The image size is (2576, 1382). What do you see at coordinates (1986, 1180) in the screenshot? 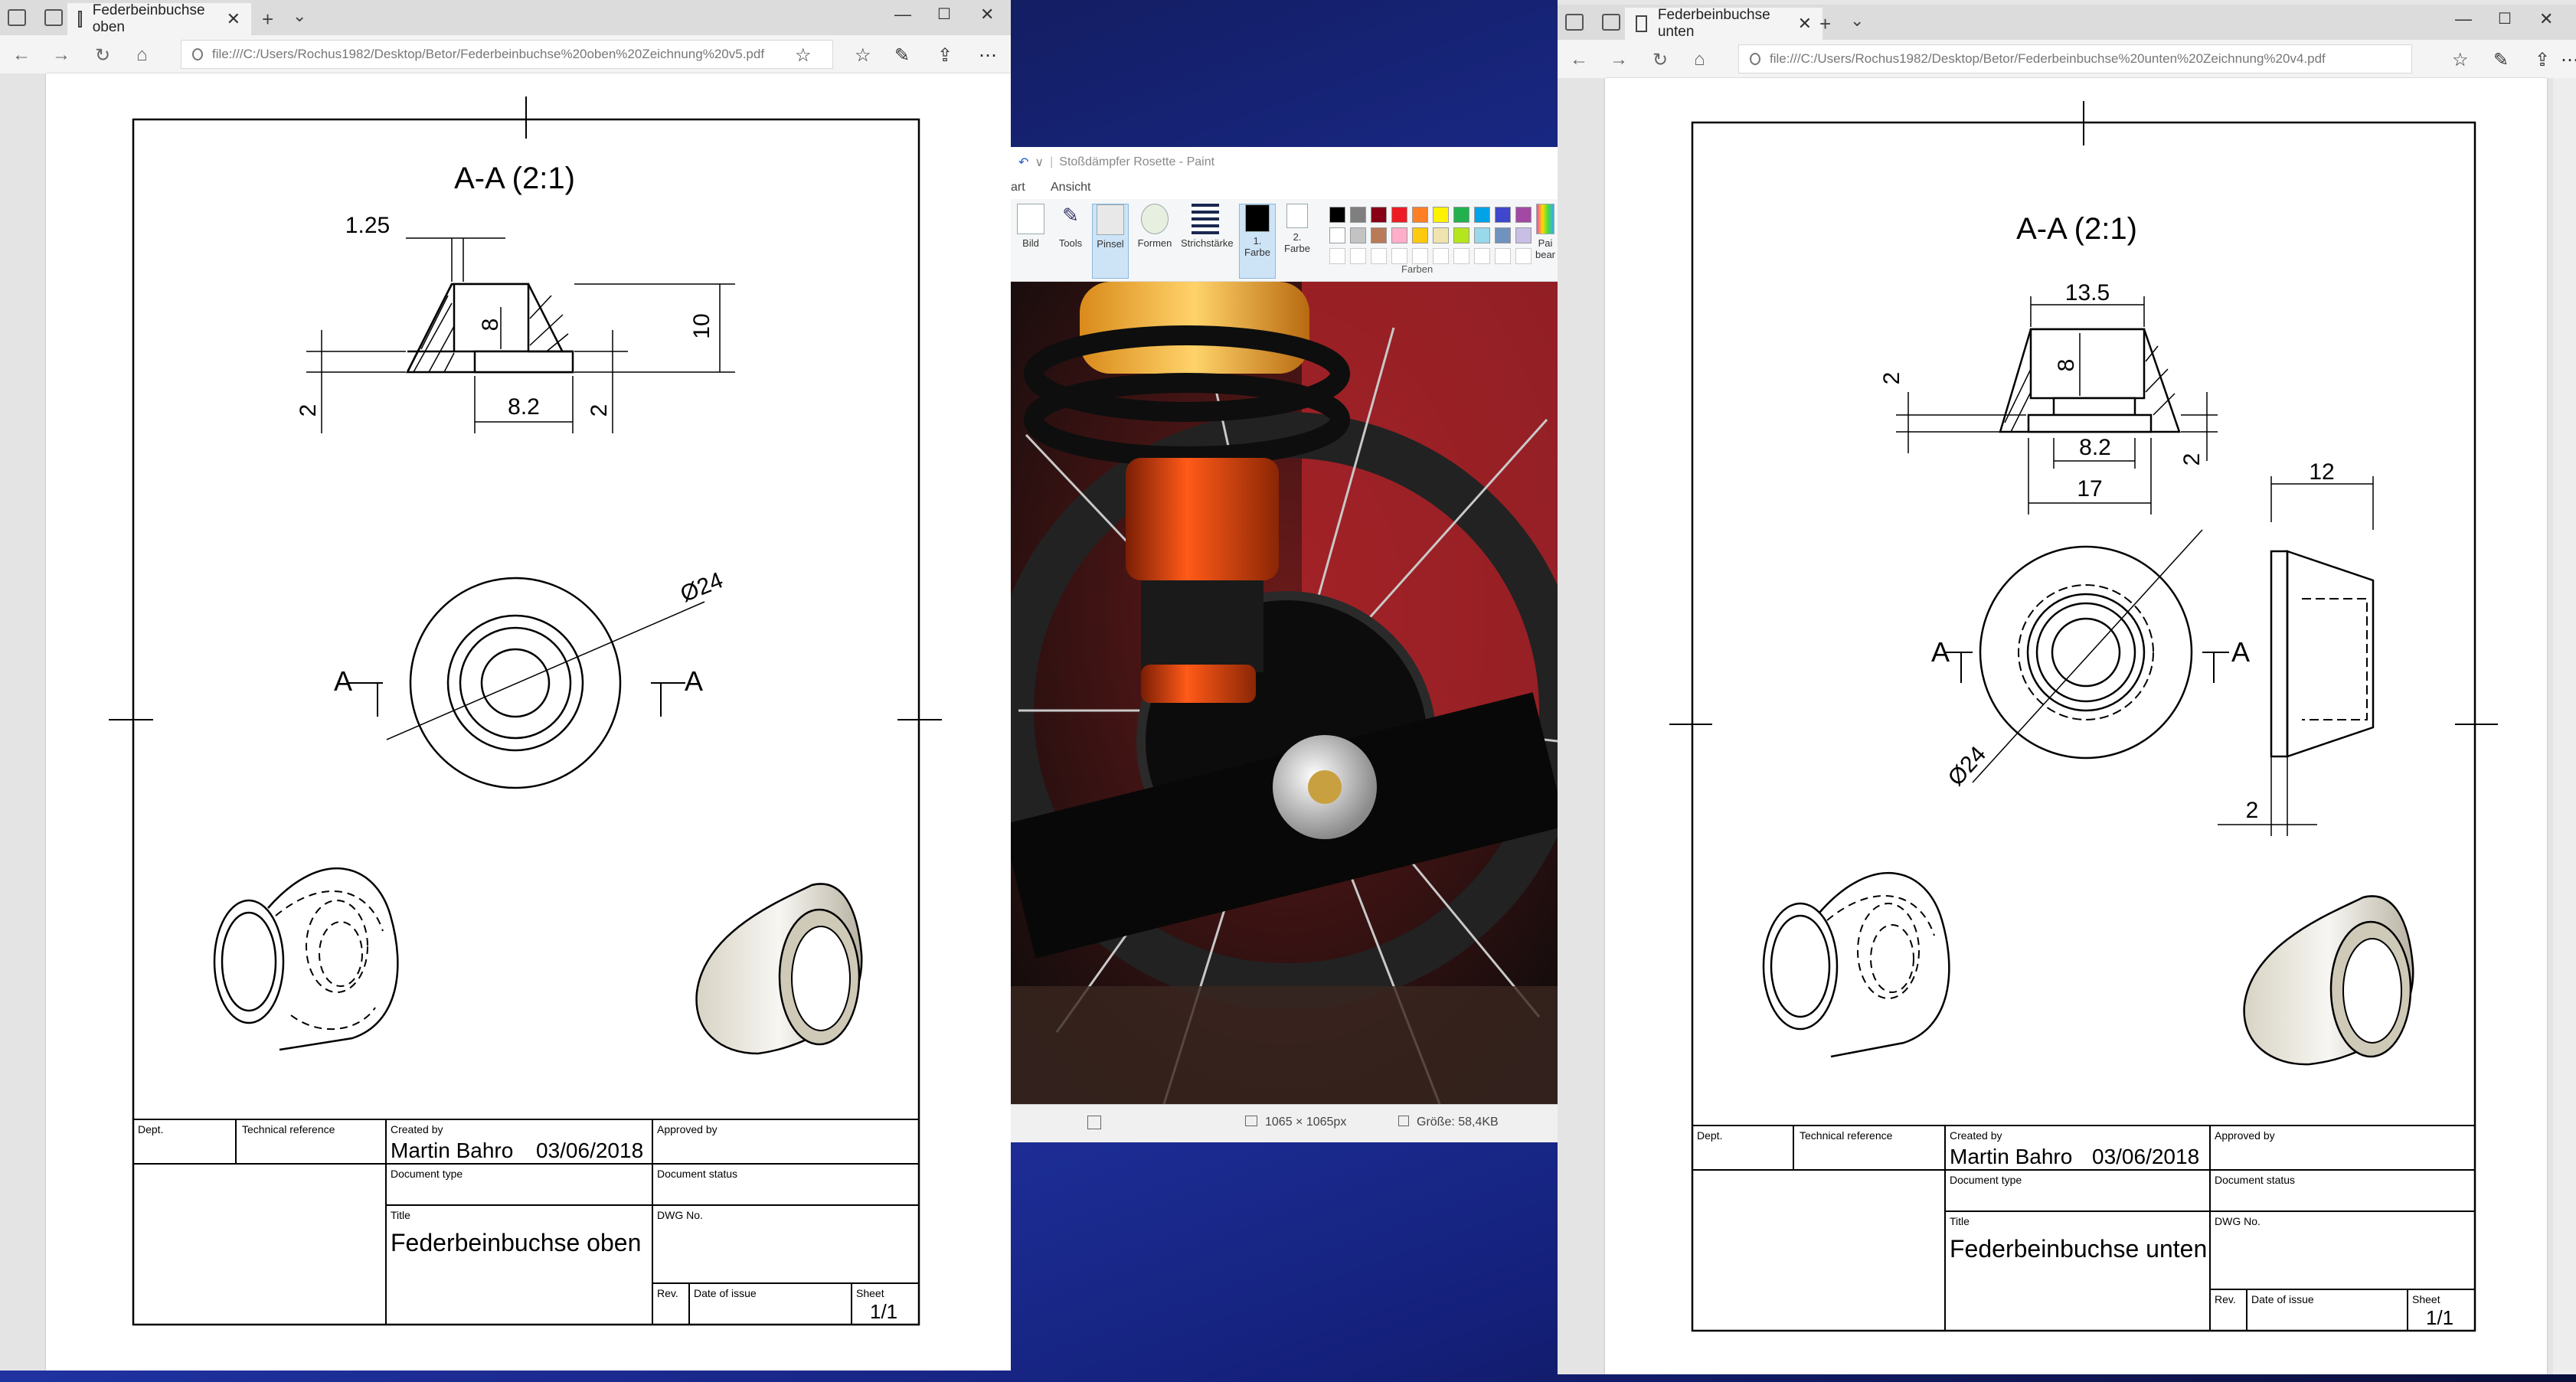
I see `tb-doctype-label: Document type` at bounding box center [1986, 1180].